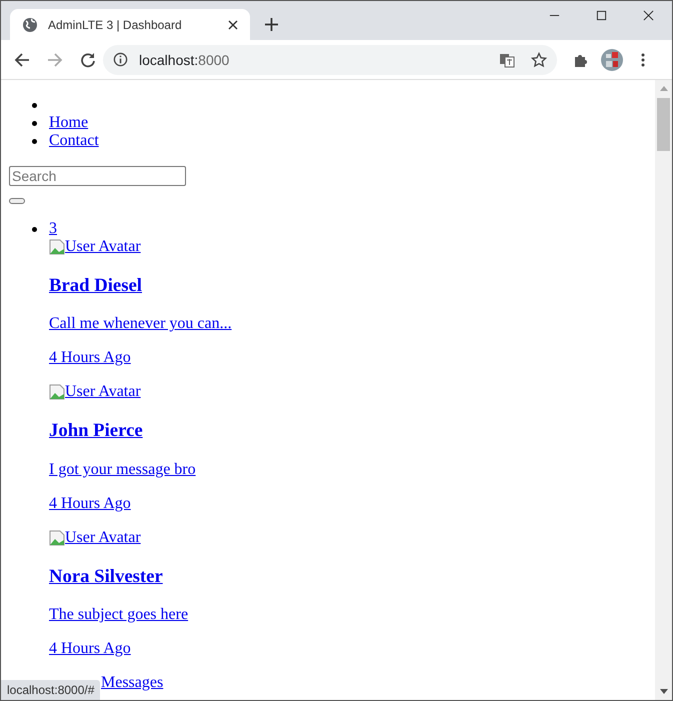  Describe the element at coordinates (122, 469) in the screenshot. I see `message-link: I got your message bro` at that location.